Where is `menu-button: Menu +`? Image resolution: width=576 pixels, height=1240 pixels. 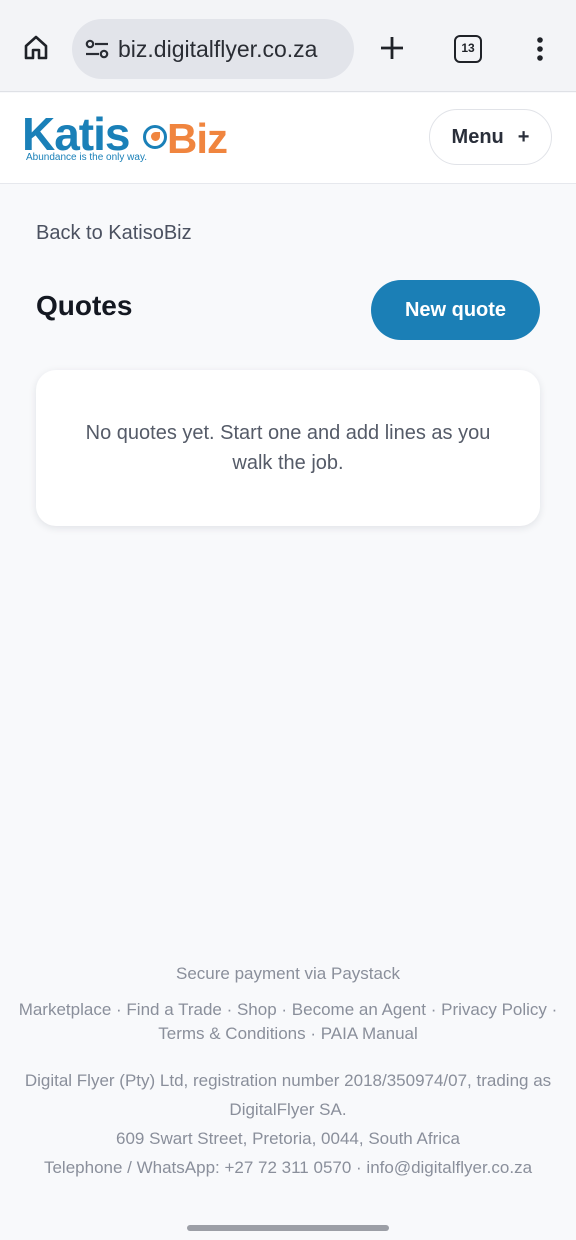
menu-button: Menu + is located at coordinates (490, 137).